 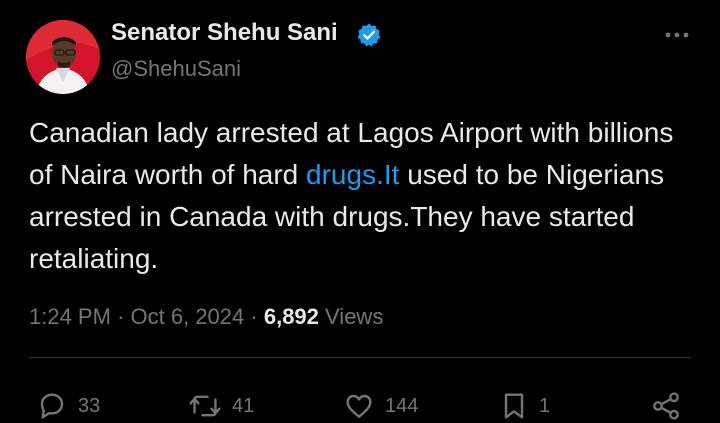 What do you see at coordinates (354, 316) in the screenshot?
I see `views-label: Views` at bounding box center [354, 316].